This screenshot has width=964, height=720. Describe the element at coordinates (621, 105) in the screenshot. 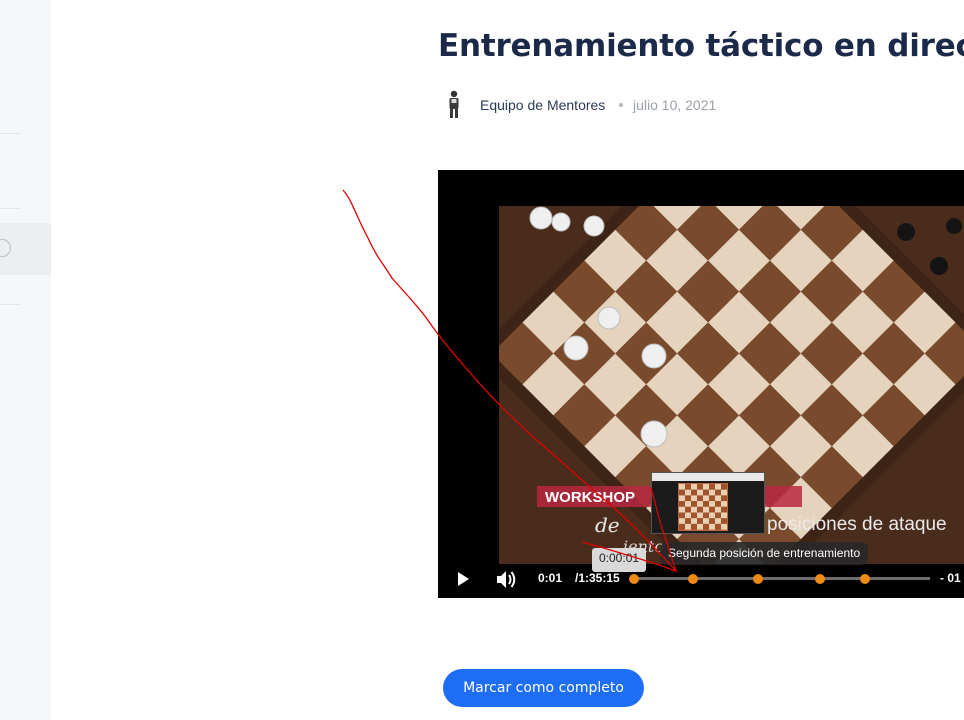

I see `meta-separator-dot` at that location.